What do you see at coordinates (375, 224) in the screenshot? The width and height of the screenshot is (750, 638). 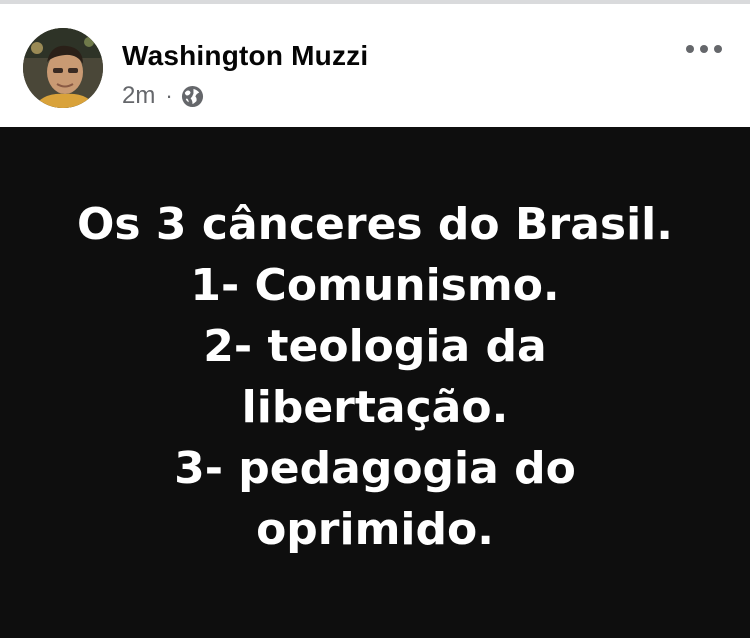 I see `post-text-line: Os 3 cânceres do Brasil.` at bounding box center [375, 224].